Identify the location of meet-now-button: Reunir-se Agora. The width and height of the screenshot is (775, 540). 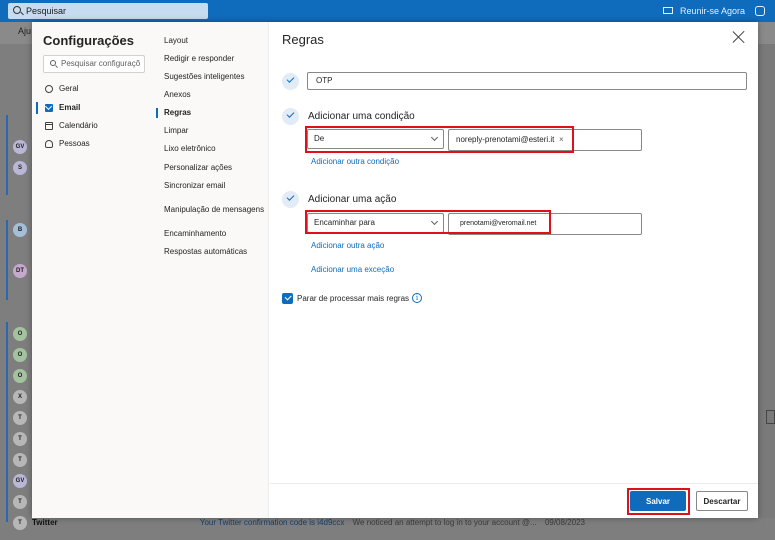
(712, 11).